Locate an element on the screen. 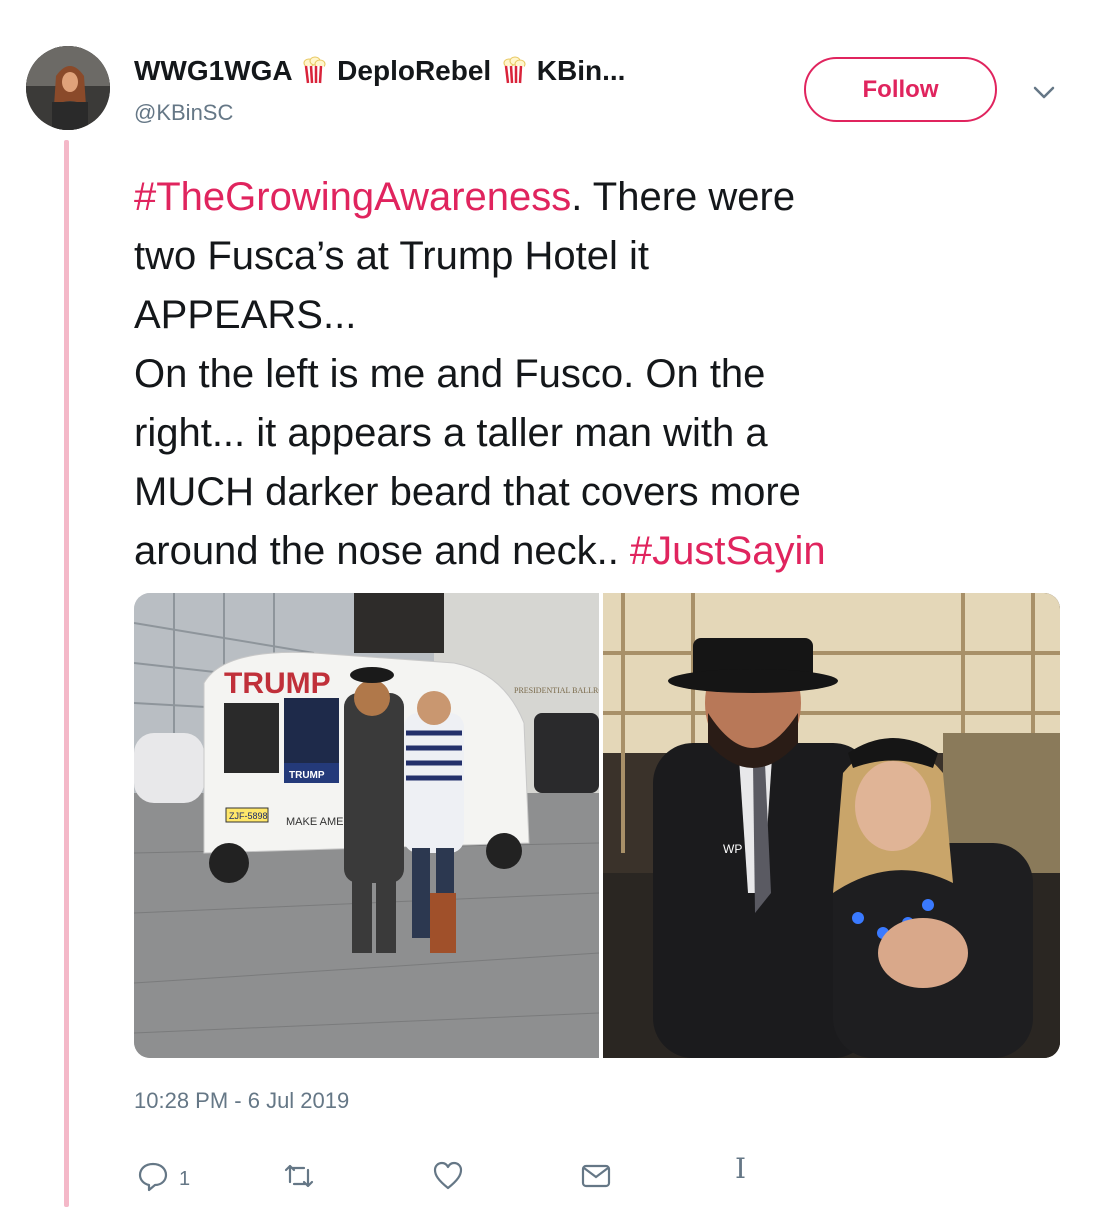  reply-icon is located at coordinates (153, 1179).